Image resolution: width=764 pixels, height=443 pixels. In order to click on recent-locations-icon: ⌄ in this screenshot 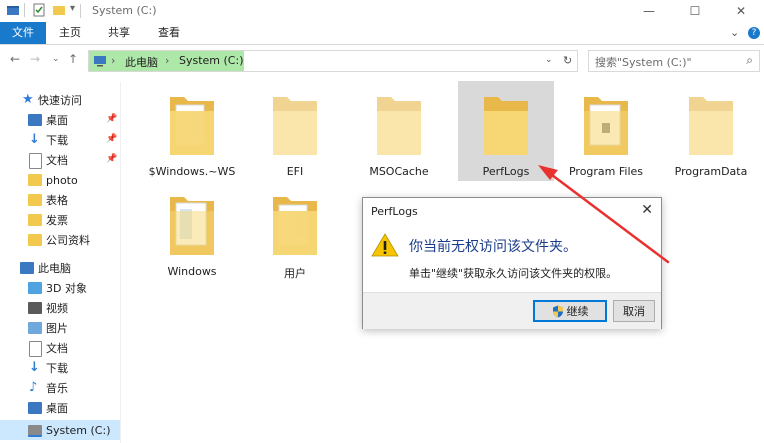, I will do `click(56, 59)`.